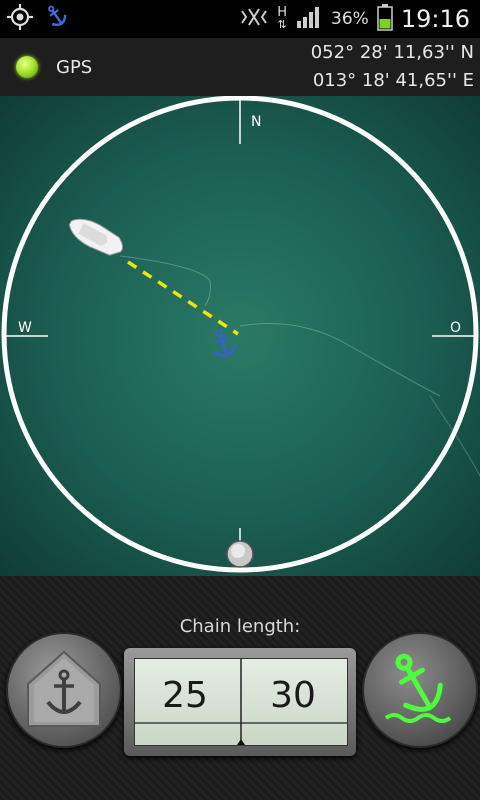 This screenshot has height=800, width=480. I want to click on set-anchor-button, so click(420, 690).